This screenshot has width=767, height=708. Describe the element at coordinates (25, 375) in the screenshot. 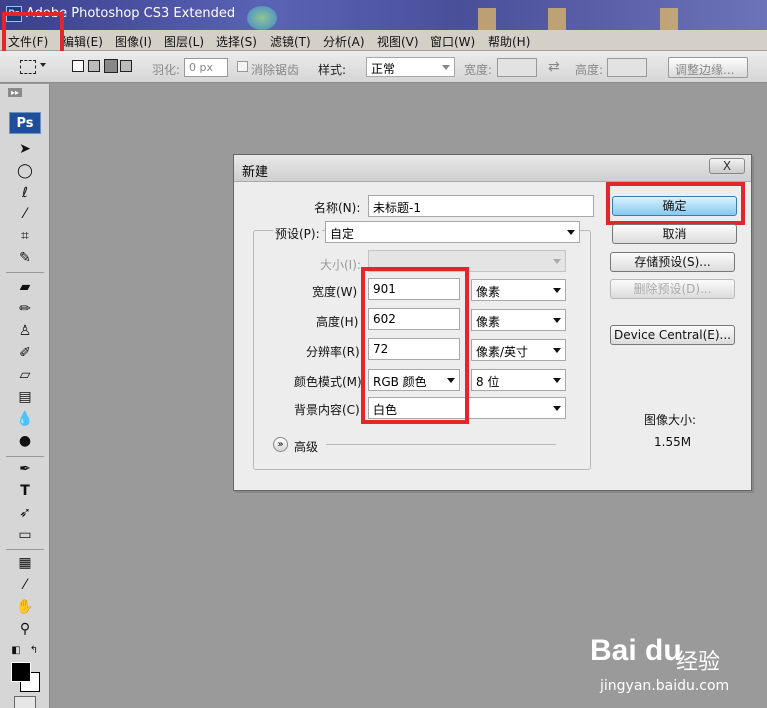

I see `eraser-icon: ▱` at that location.